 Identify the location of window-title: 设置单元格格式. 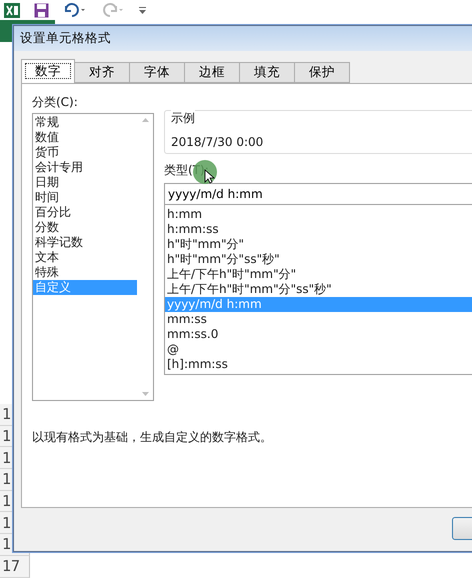
(65, 38).